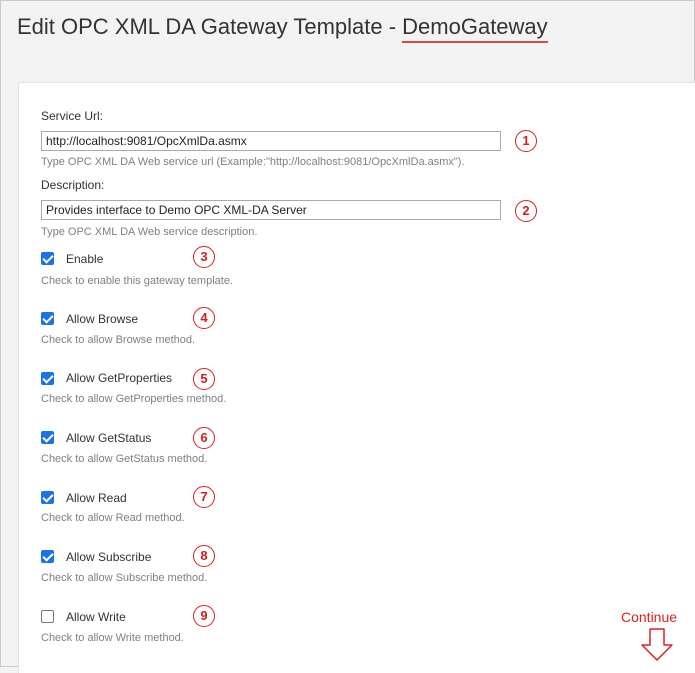  Describe the element at coordinates (124, 459) in the screenshot. I see `allow-getstatus-help: Check to allow GetStatus method.` at that location.